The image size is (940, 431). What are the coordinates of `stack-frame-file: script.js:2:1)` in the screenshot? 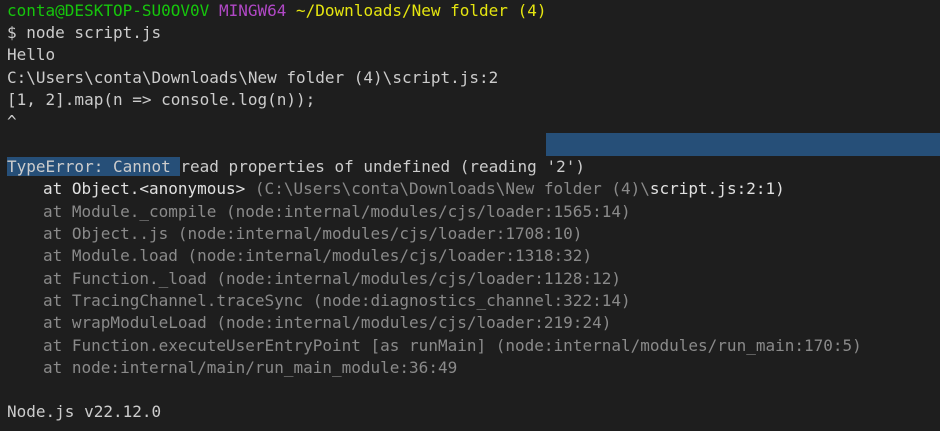 It's located at (717, 188).